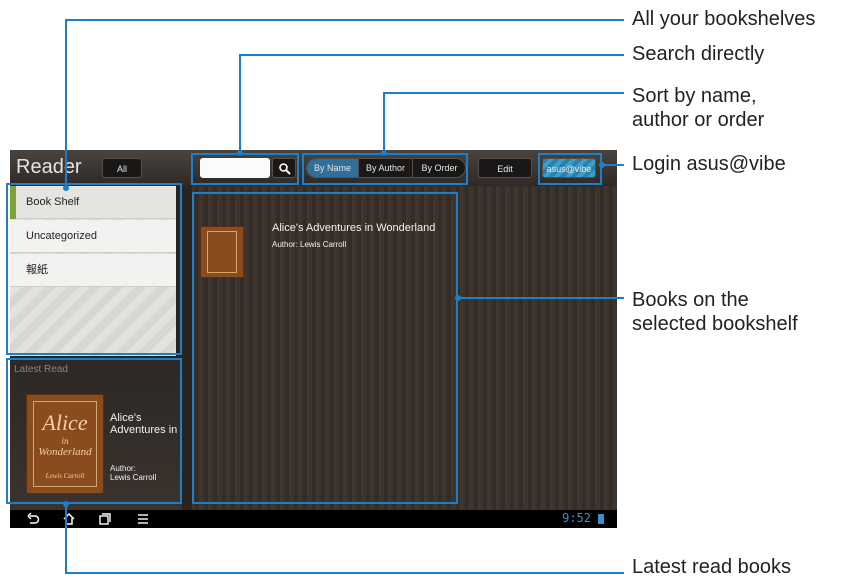 Image resolution: width=852 pixels, height=578 pixels. Describe the element at coordinates (709, 164) in the screenshot. I see `callout-login: Login asus@vibe` at that location.